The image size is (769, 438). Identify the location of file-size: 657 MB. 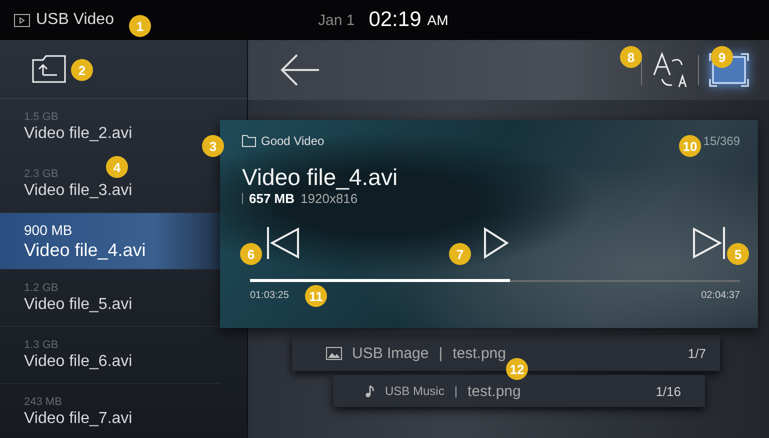
(272, 198).